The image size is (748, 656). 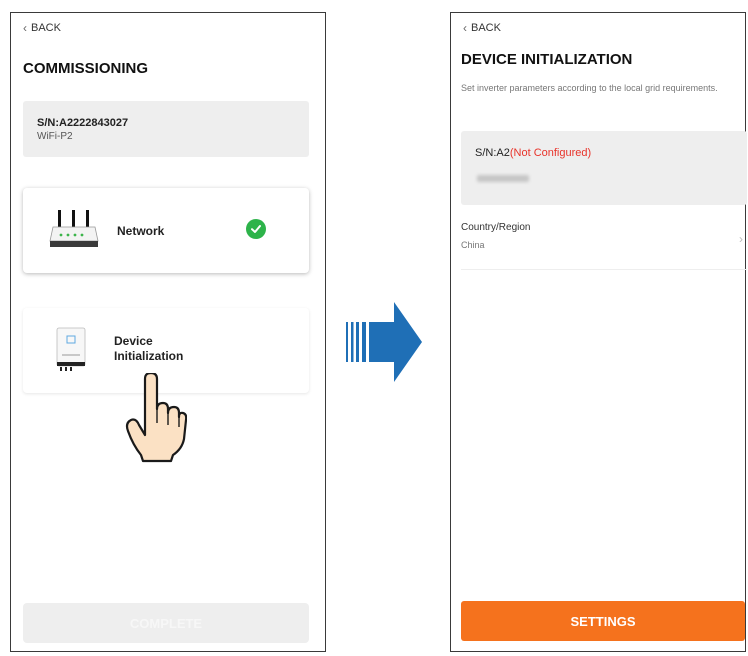 What do you see at coordinates (547, 59) in the screenshot?
I see `page-title: DEVICE INITIALIZATION` at bounding box center [547, 59].